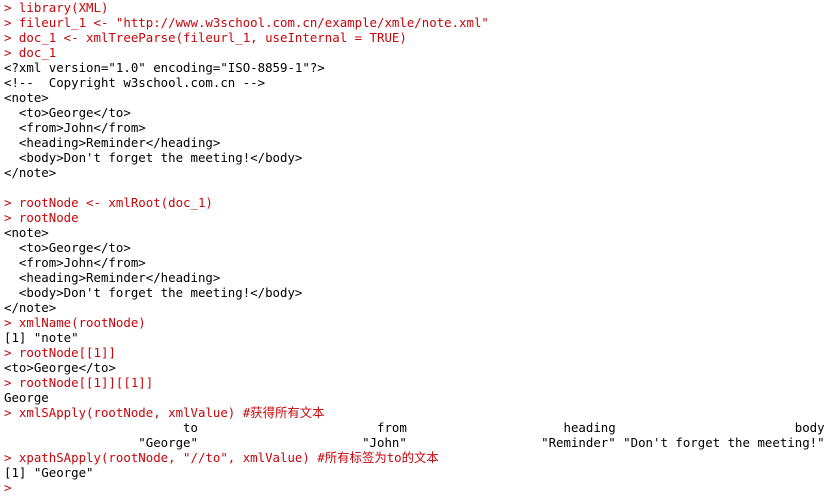 Image resolution: width=839 pixels, height=498 pixels. Describe the element at coordinates (108, 202) in the screenshot. I see `console-input-line: > rootNode <- xmlRoot(doc_1)` at that location.